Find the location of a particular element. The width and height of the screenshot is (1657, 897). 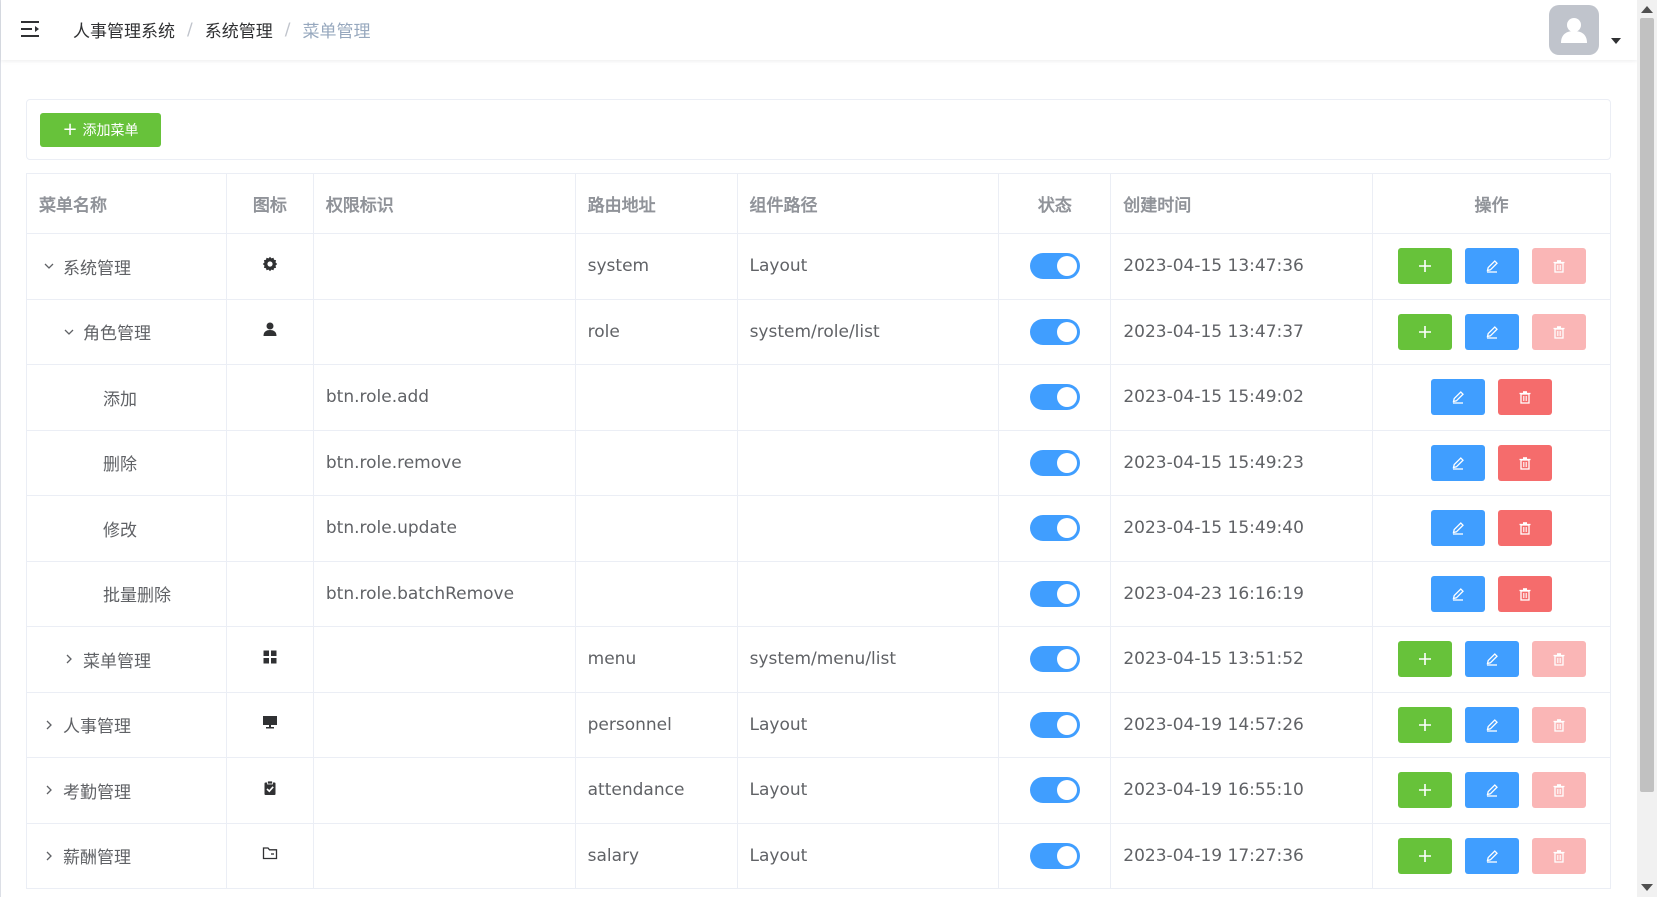

created-time-cell: 2023-04-15 15:49:23 is located at coordinates (1242, 462).